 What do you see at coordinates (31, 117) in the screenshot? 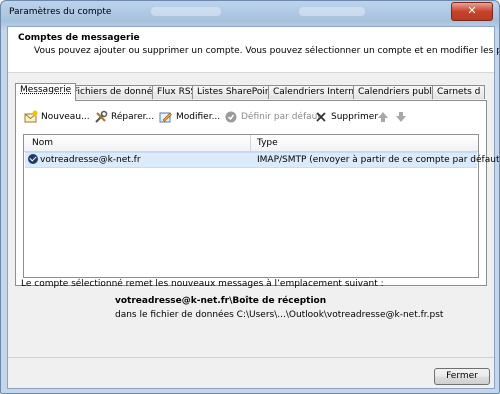
I see `new-mail-icon` at bounding box center [31, 117].